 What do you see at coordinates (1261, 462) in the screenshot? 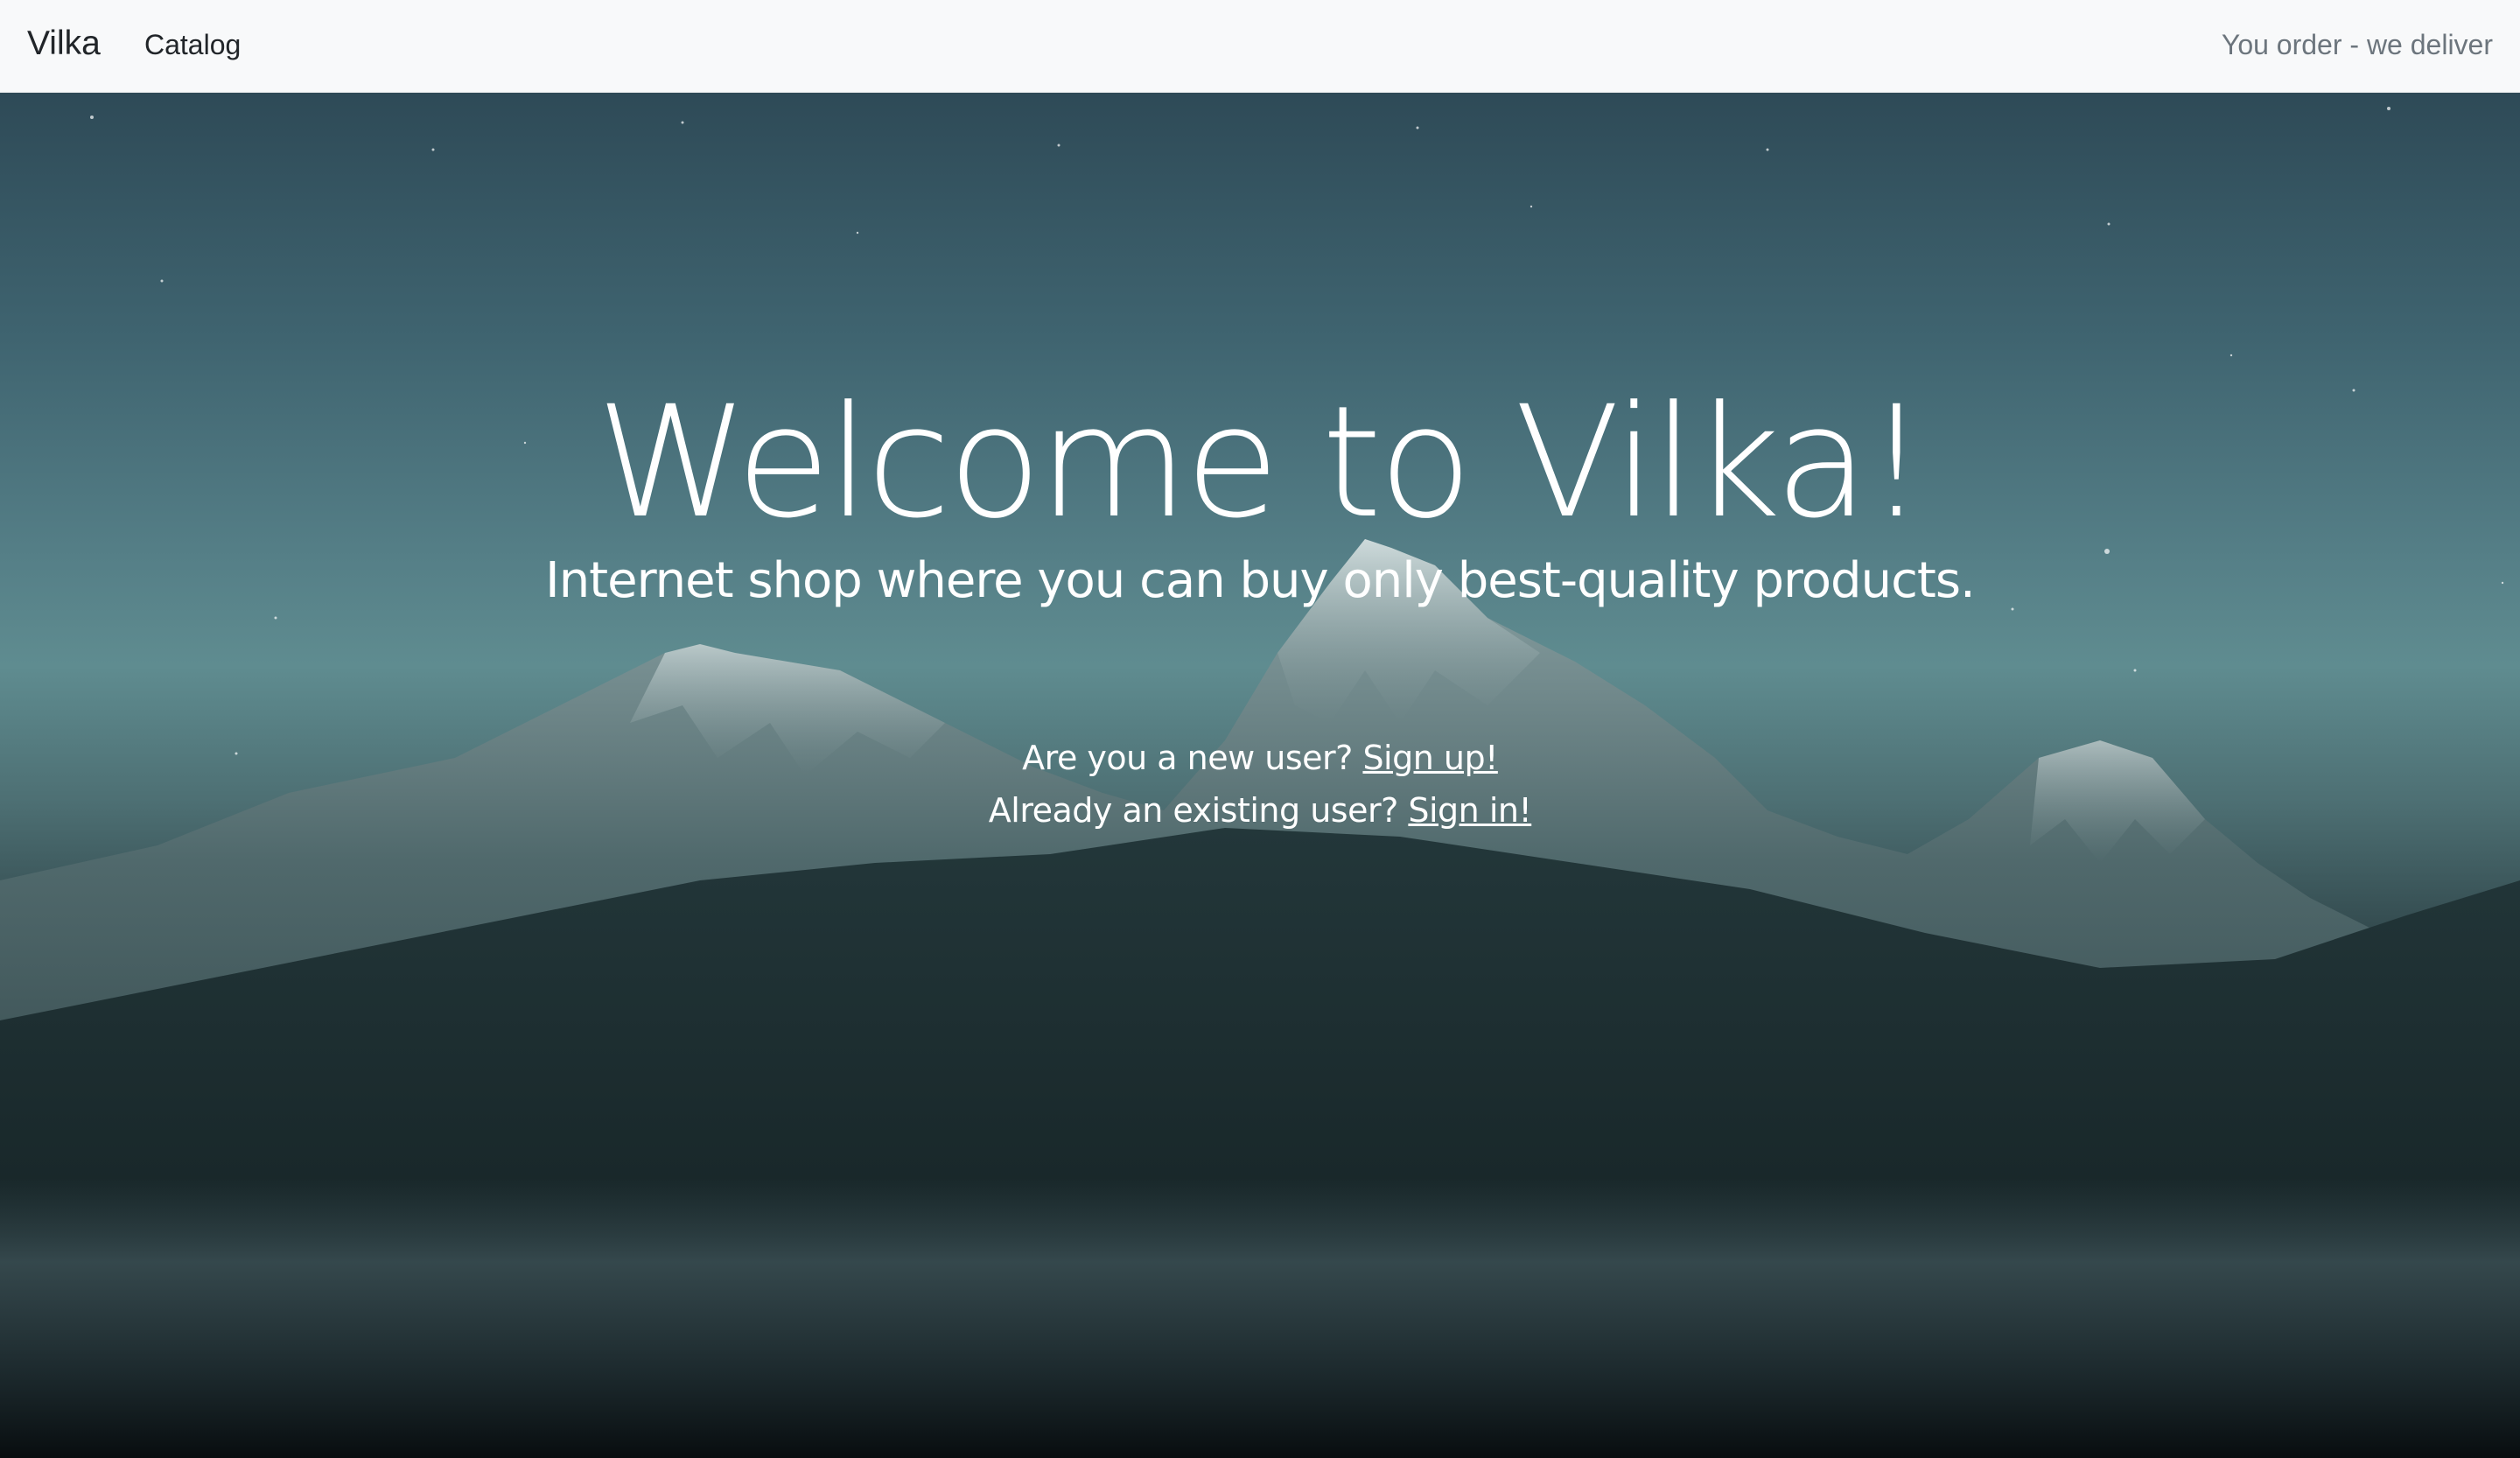
I see `hero-title: Welcome to Vilka!` at bounding box center [1261, 462].